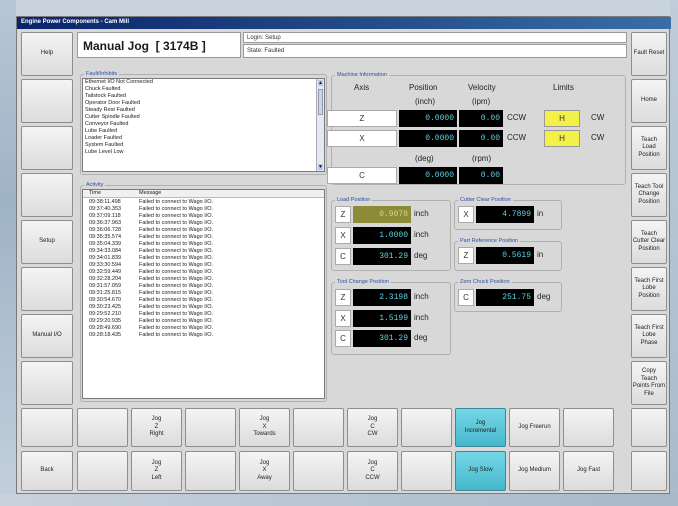  I want to click on z-ccw: CCW, so click(517, 117).